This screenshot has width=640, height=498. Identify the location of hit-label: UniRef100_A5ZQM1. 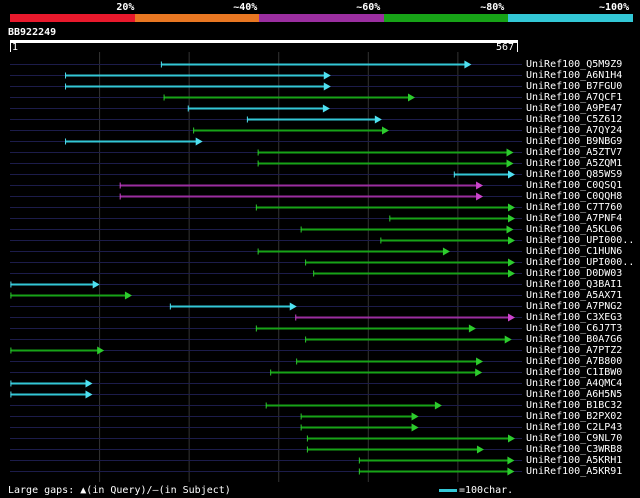
(574, 163).